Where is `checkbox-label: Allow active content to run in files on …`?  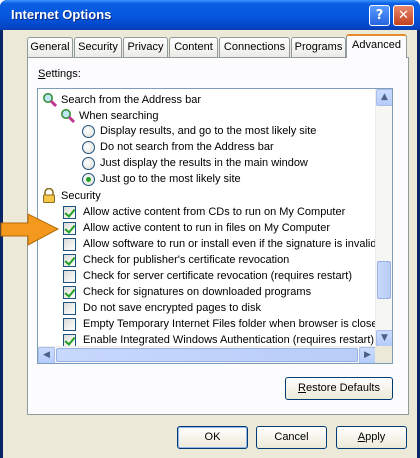
checkbox-label: Allow active content to run in files on … is located at coordinates (206, 228).